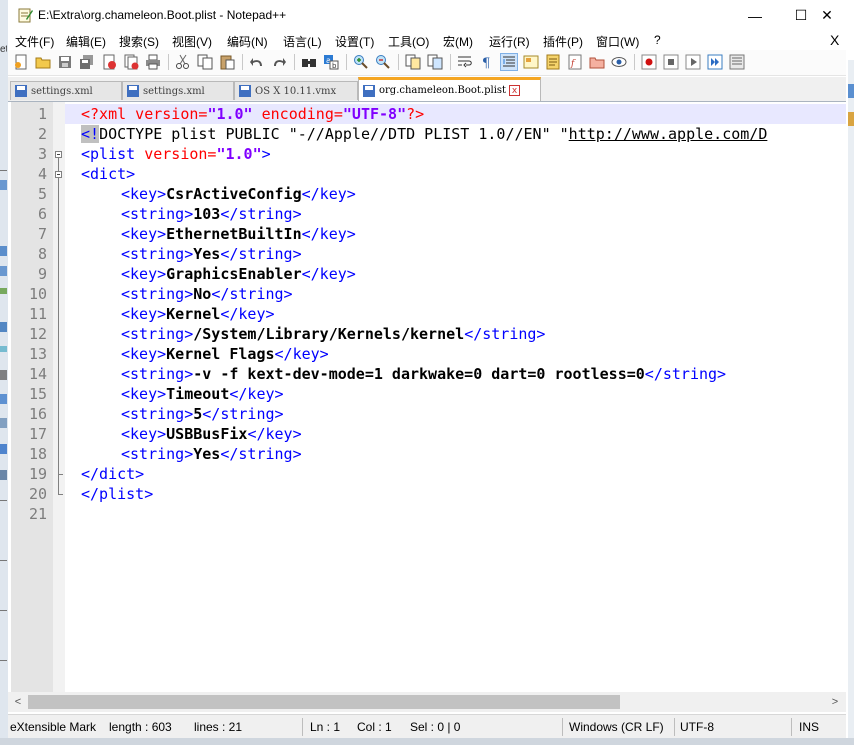 The image size is (854, 745). What do you see at coordinates (617, 41) in the screenshot?
I see `menu-window: 窗口(W)` at bounding box center [617, 41].